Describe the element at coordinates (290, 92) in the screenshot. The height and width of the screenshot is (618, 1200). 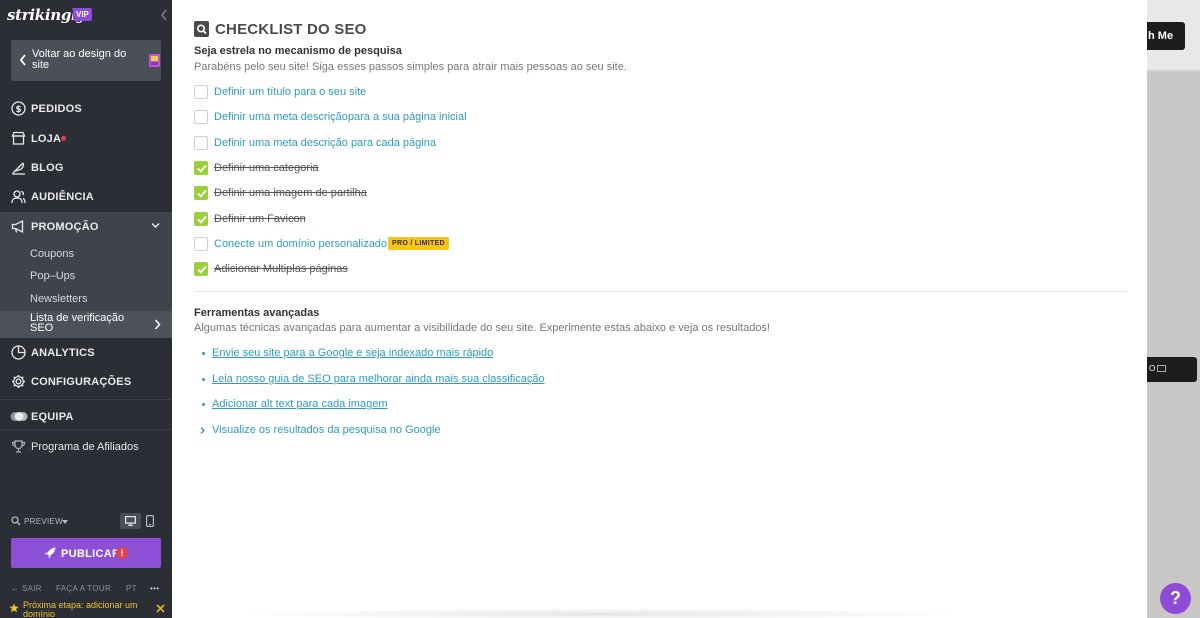
I see `checklist-item-label: Definir um título para o seu site` at that location.